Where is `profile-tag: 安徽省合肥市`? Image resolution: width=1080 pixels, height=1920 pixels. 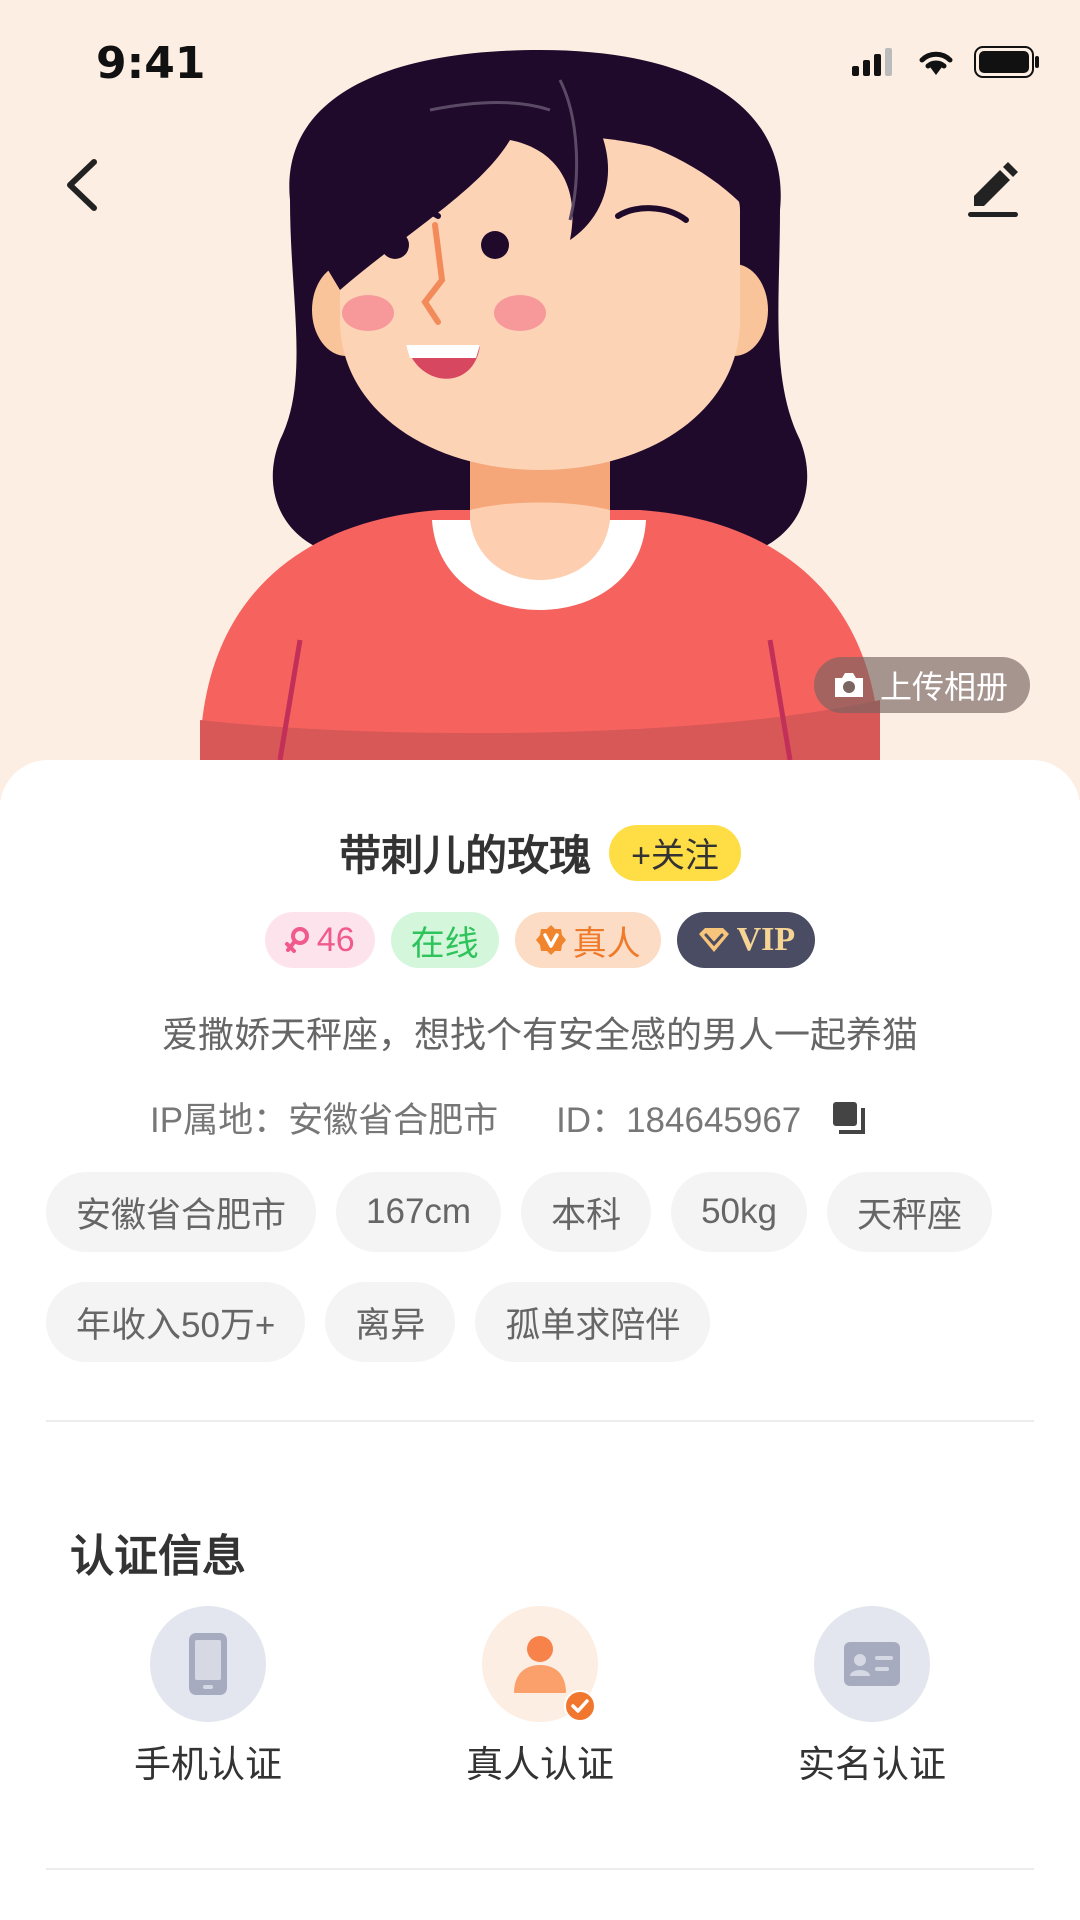
profile-tag: 安徽省合肥市 is located at coordinates (181, 1212).